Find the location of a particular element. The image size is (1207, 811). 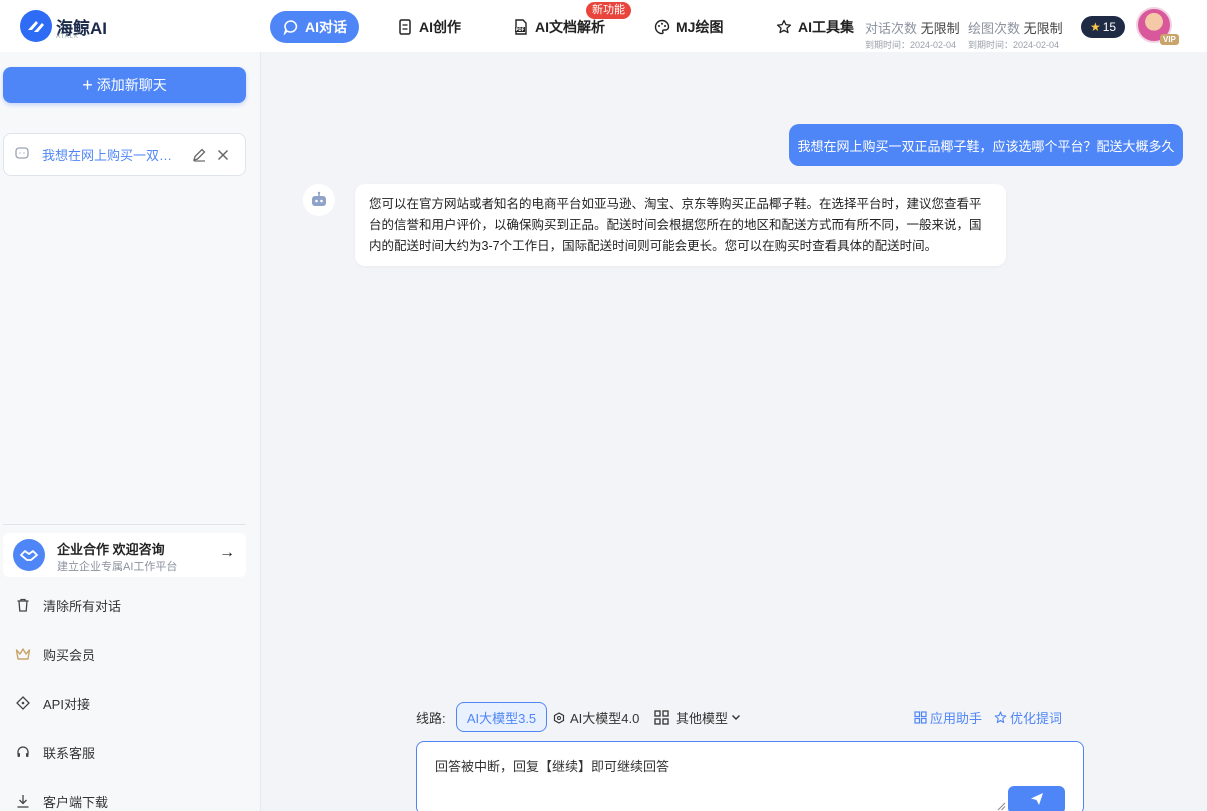

close-icon is located at coordinates (223, 155).